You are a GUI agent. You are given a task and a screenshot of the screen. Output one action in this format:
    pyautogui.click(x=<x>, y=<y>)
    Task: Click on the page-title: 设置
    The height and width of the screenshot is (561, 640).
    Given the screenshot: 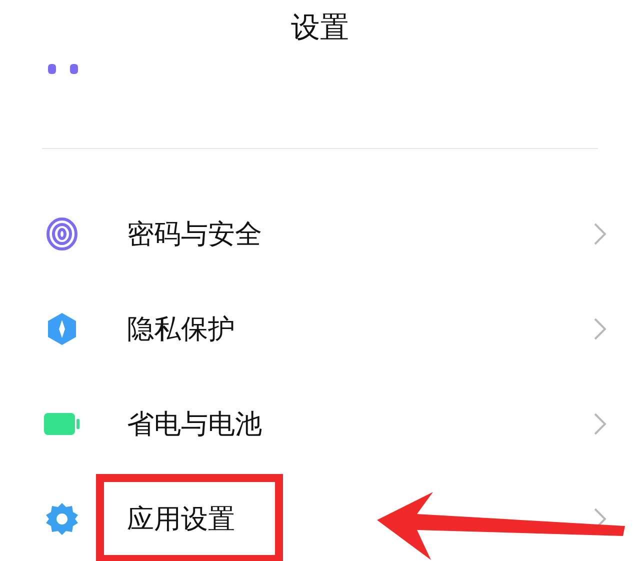 What is the action you would take?
    pyautogui.click(x=320, y=27)
    